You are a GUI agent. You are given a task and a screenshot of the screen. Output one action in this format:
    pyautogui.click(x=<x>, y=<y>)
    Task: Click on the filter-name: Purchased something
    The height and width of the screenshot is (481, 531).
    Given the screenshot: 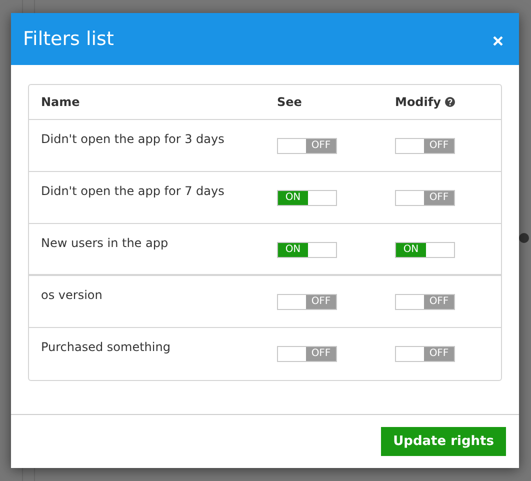 What is the action you would take?
    pyautogui.click(x=106, y=347)
    